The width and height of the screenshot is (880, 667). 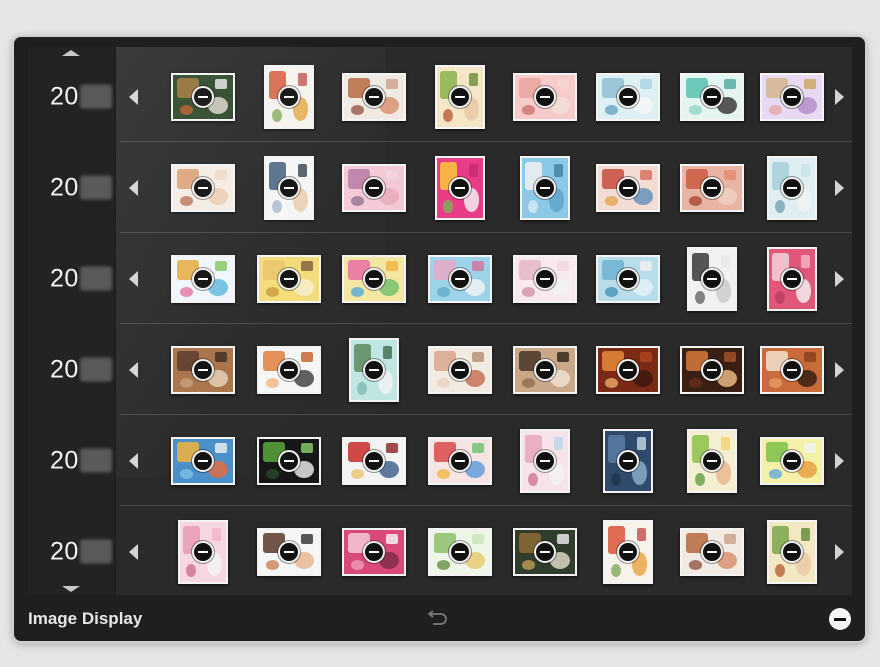 What do you see at coordinates (71, 589) in the screenshot?
I see `scroll-down-button` at bounding box center [71, 589].